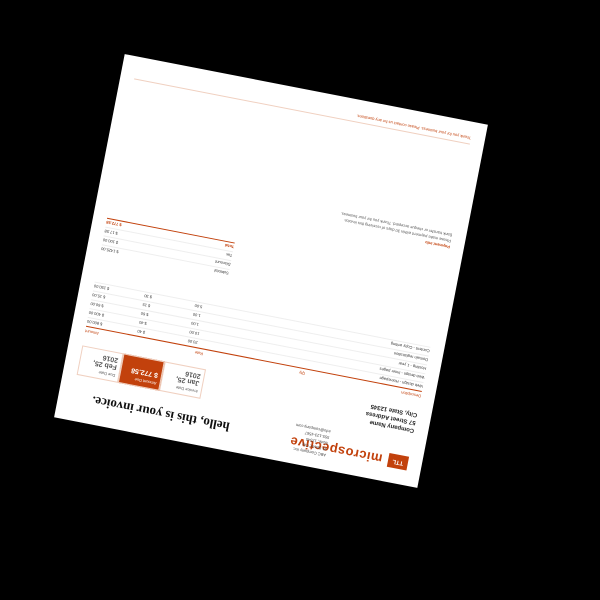  What do you see at coordinates (92, 332) in the screenshot?
I see `col-amount: Amount` at bounding box center [92, 332].